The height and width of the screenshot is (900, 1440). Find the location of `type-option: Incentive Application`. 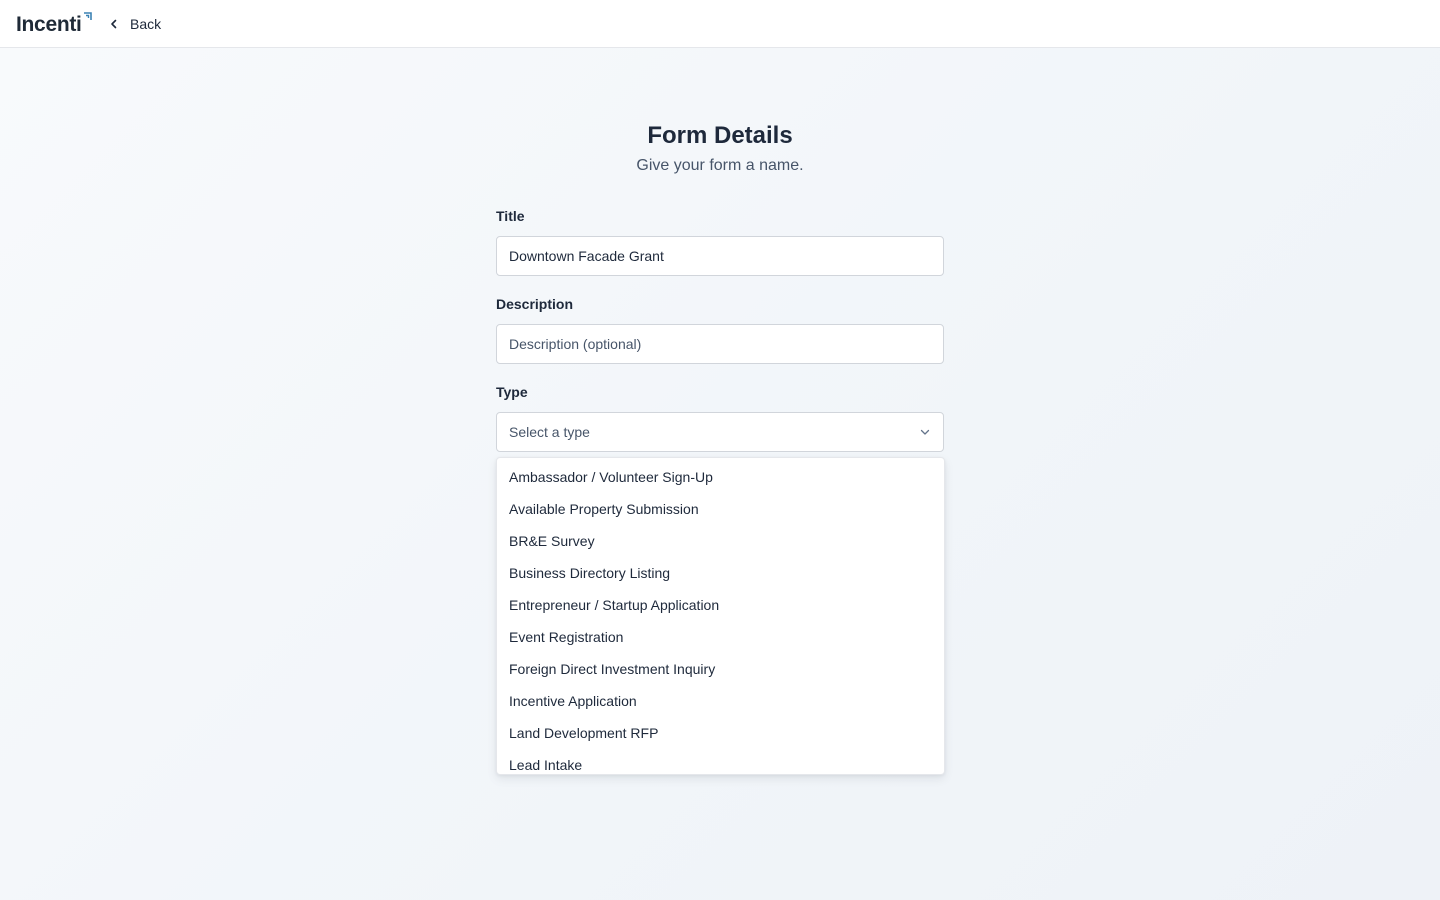

type-option: Incentive Application is located at coordinates (720, 701).